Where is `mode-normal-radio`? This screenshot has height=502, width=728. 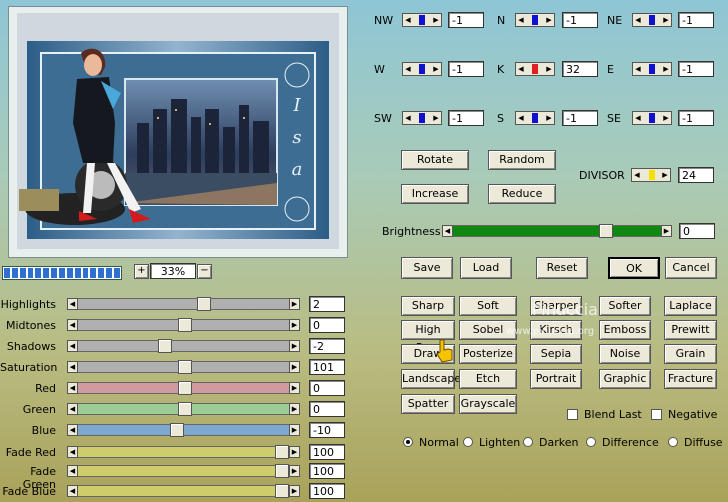
mode-normal-radio is located at coordinates (408, 442).